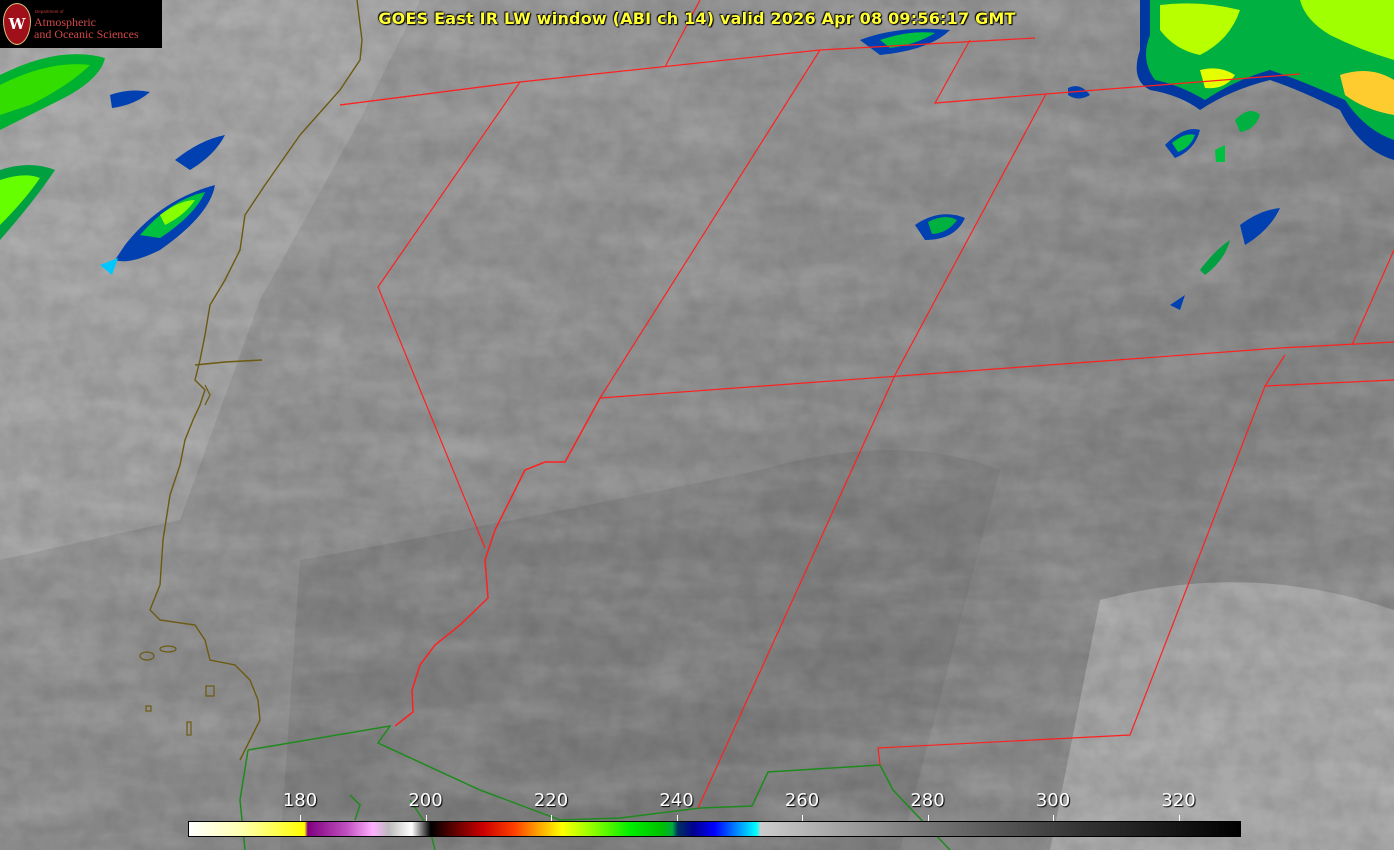 This screenshot has width=1394, height=850. What do you see at coordinates (927, 800) in the screenshot?
I see `colorbar-tick-label: 280` at bounding box center [927, 800].